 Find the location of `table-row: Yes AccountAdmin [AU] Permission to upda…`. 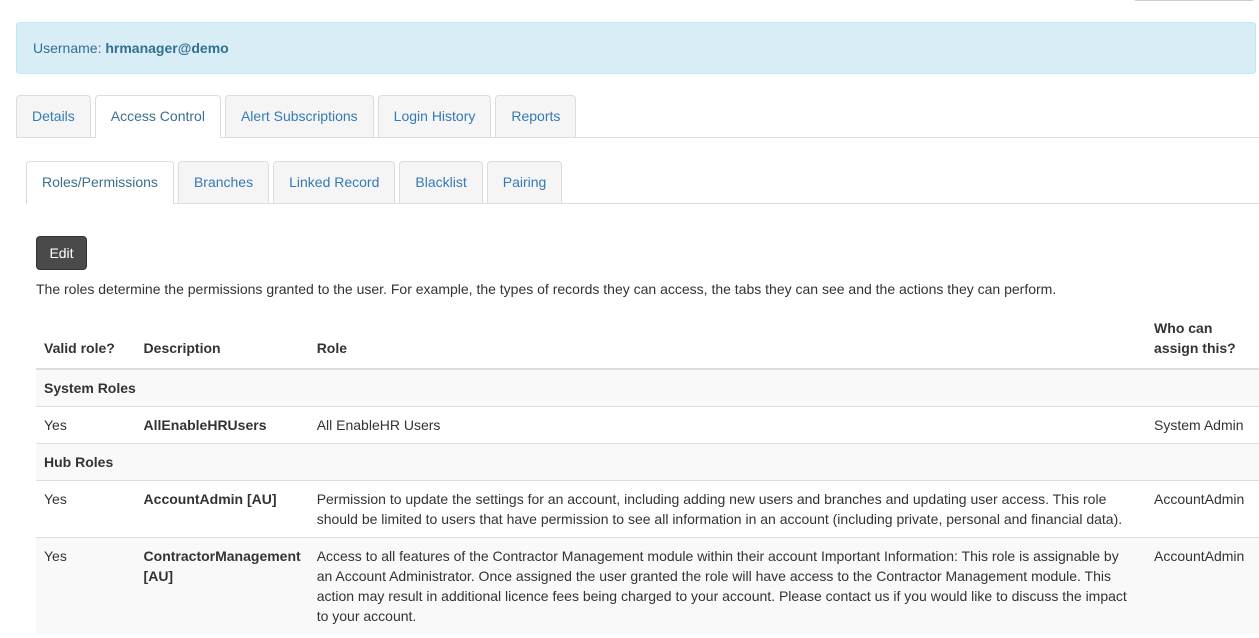

table-row: Yes AccountAdmin [AU] Permission to upda… is located at coordinates (647, 509).